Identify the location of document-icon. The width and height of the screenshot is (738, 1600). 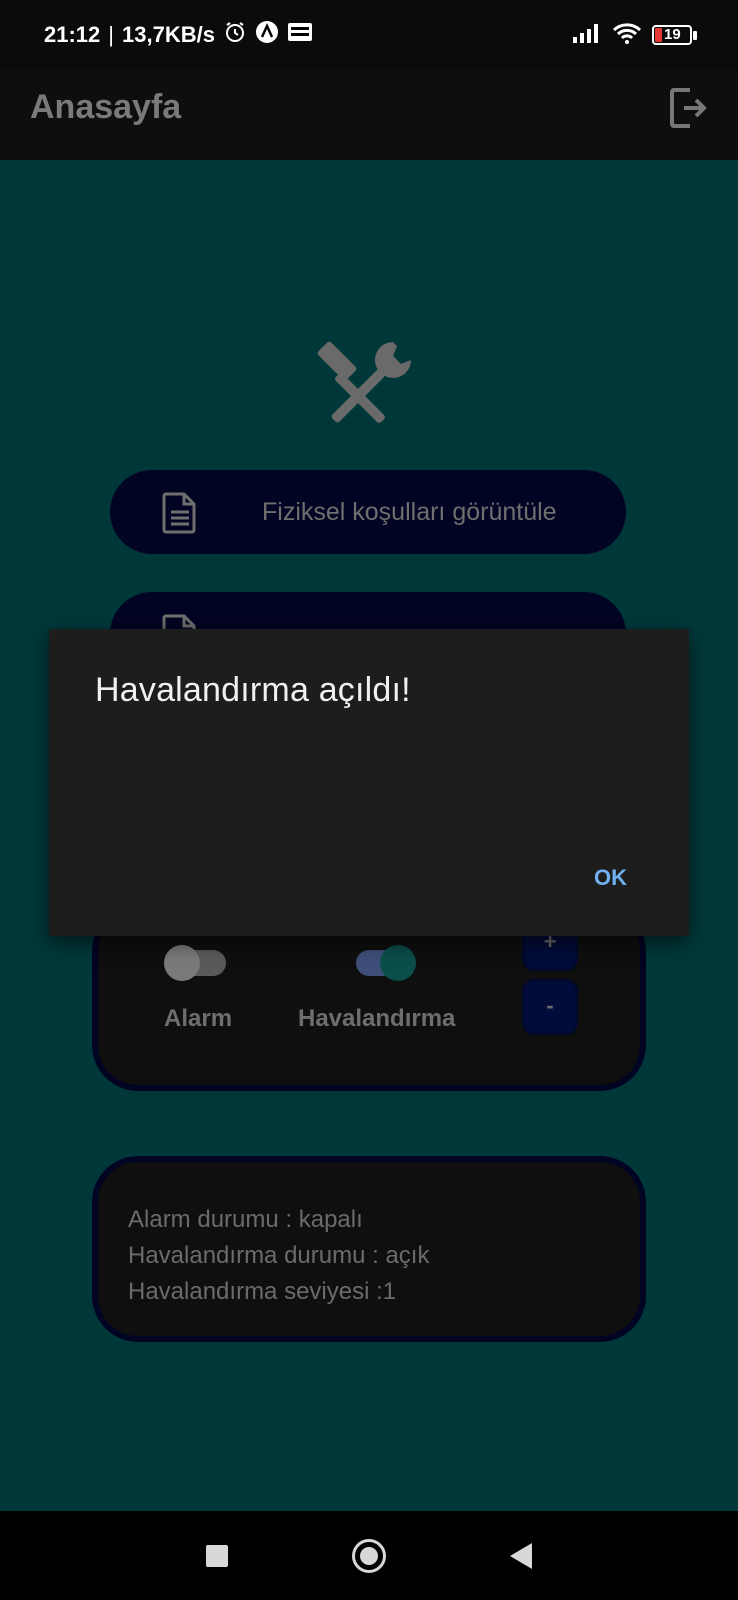
(180, 515).